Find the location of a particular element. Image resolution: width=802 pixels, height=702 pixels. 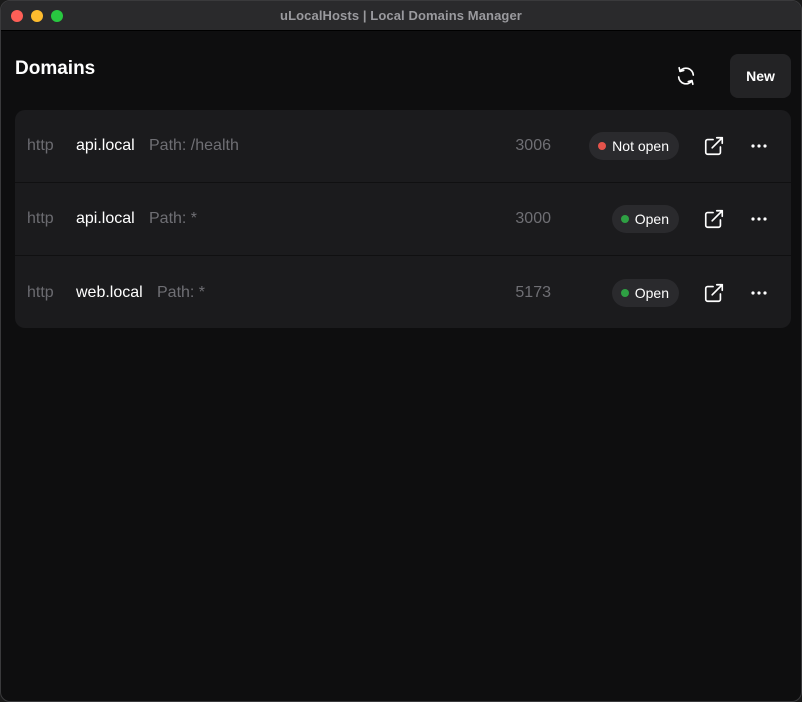

title-bar: uLocalHosts | Local Domains Manager is located at coordinates (401, 16).